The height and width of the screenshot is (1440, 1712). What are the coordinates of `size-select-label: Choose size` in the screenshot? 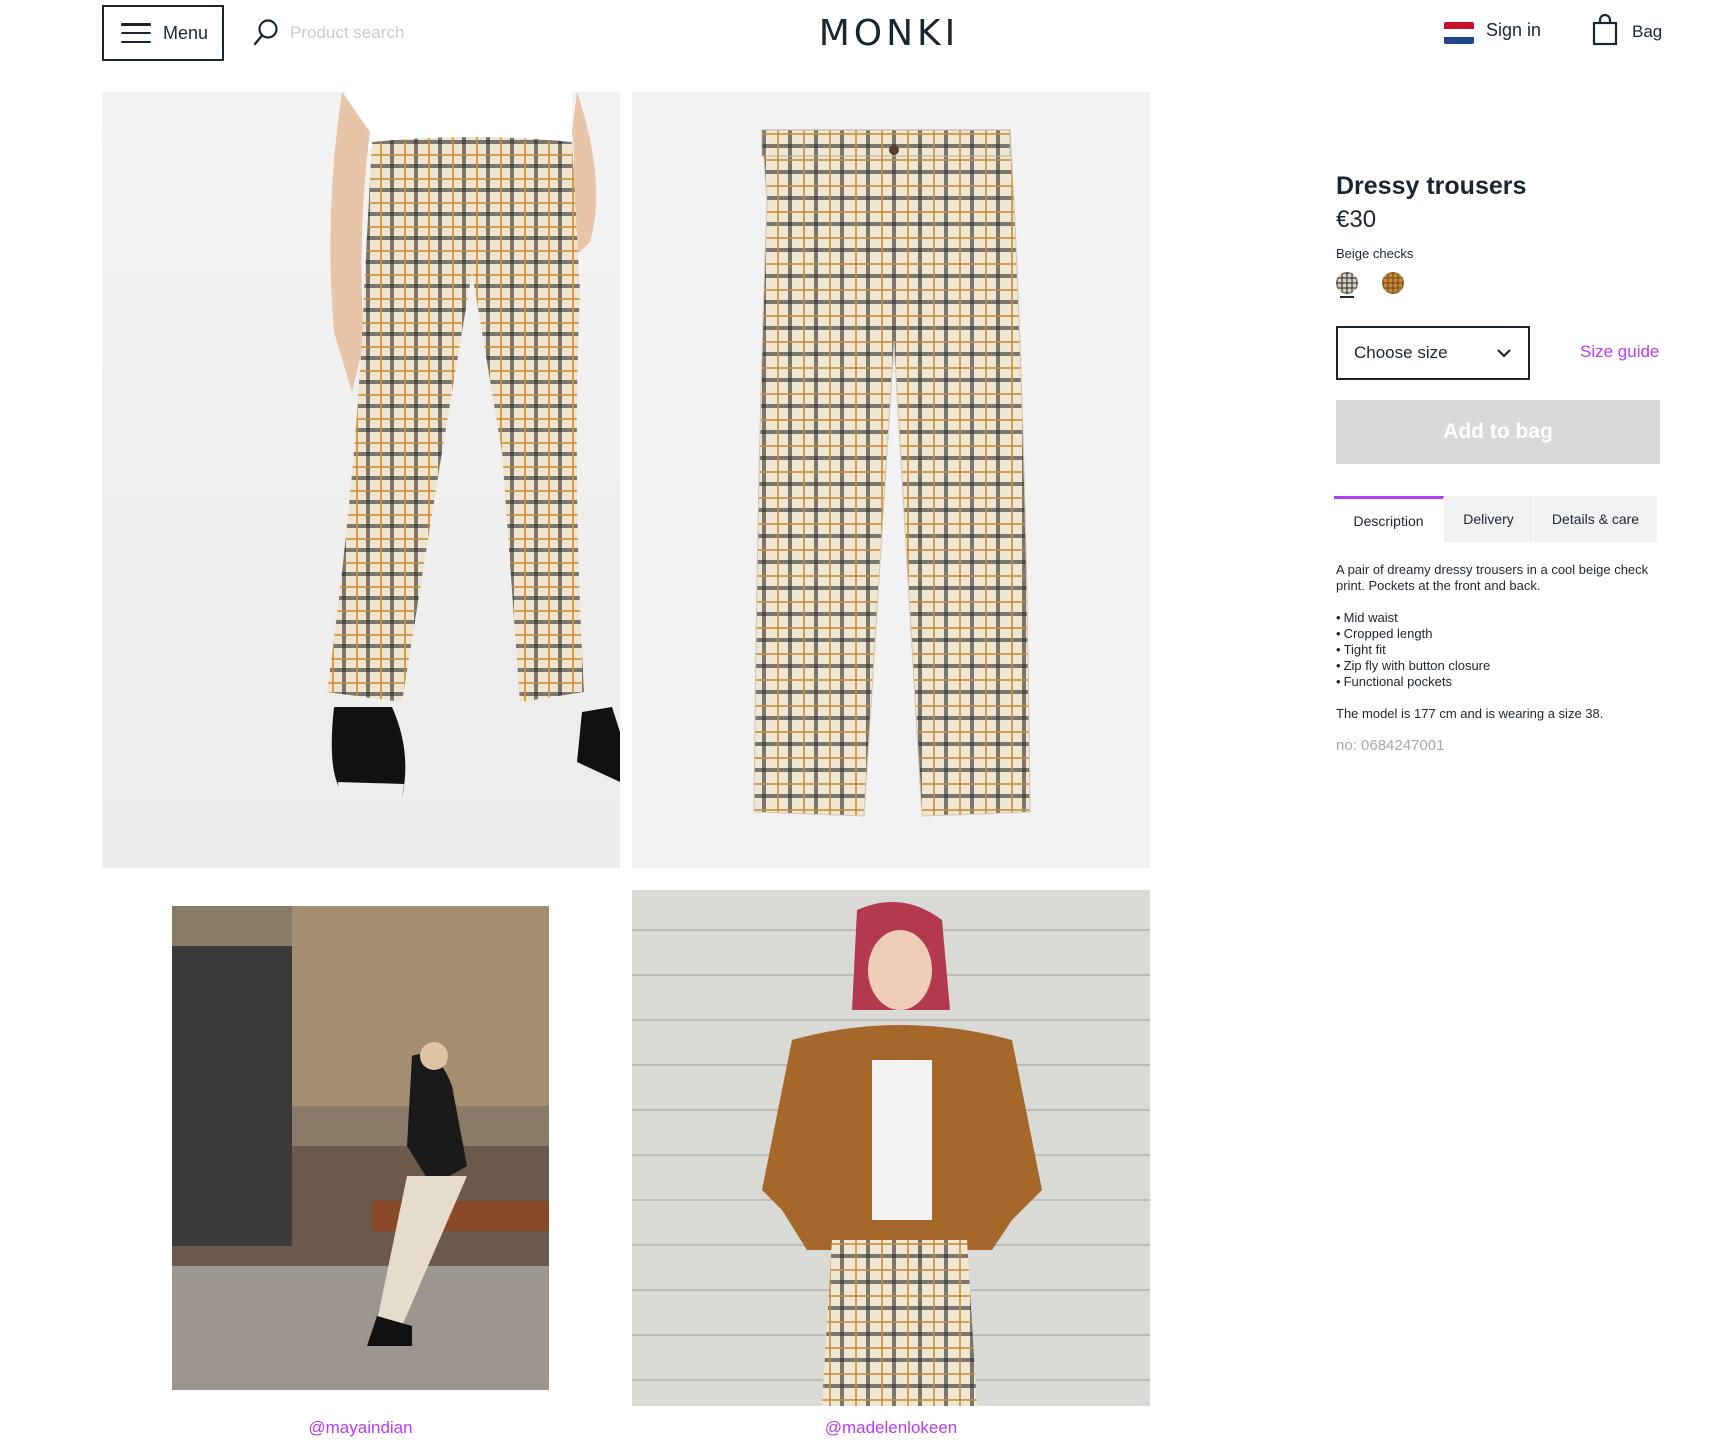 It's located at (1401, 352).